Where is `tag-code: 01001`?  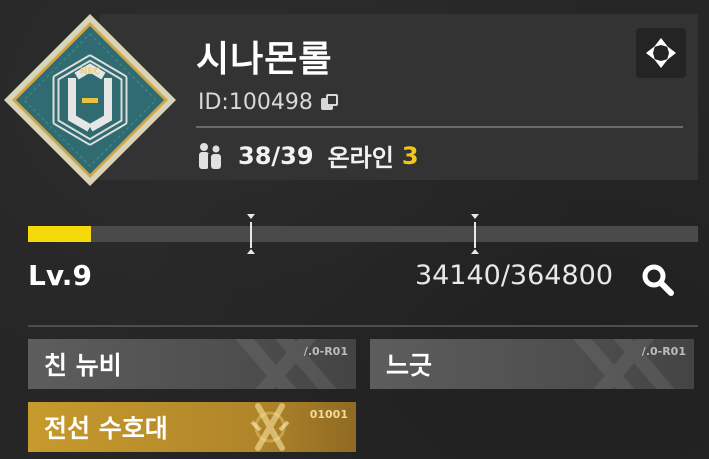 tag-code: 01001 is located at coordinates (328, 414).